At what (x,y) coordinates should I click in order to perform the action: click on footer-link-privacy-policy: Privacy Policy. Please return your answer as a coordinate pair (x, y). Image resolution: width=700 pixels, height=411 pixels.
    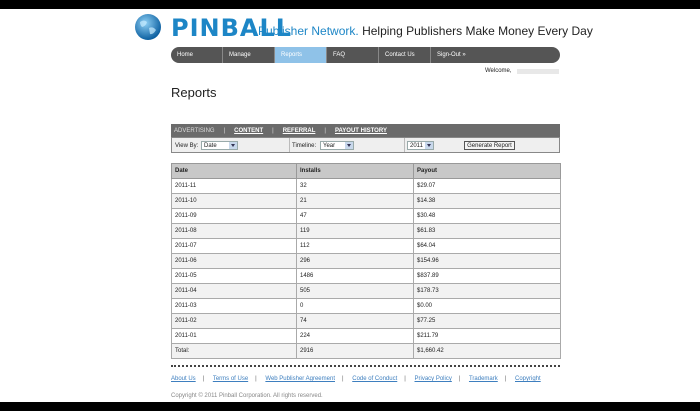
    Looking at the image, I should click on (433, 379).